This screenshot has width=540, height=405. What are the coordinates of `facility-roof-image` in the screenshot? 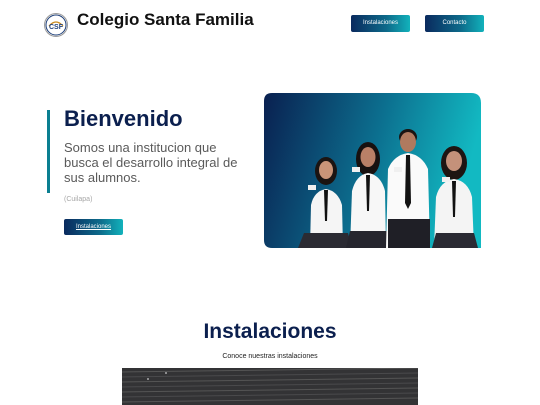 It's located at (270, 386).